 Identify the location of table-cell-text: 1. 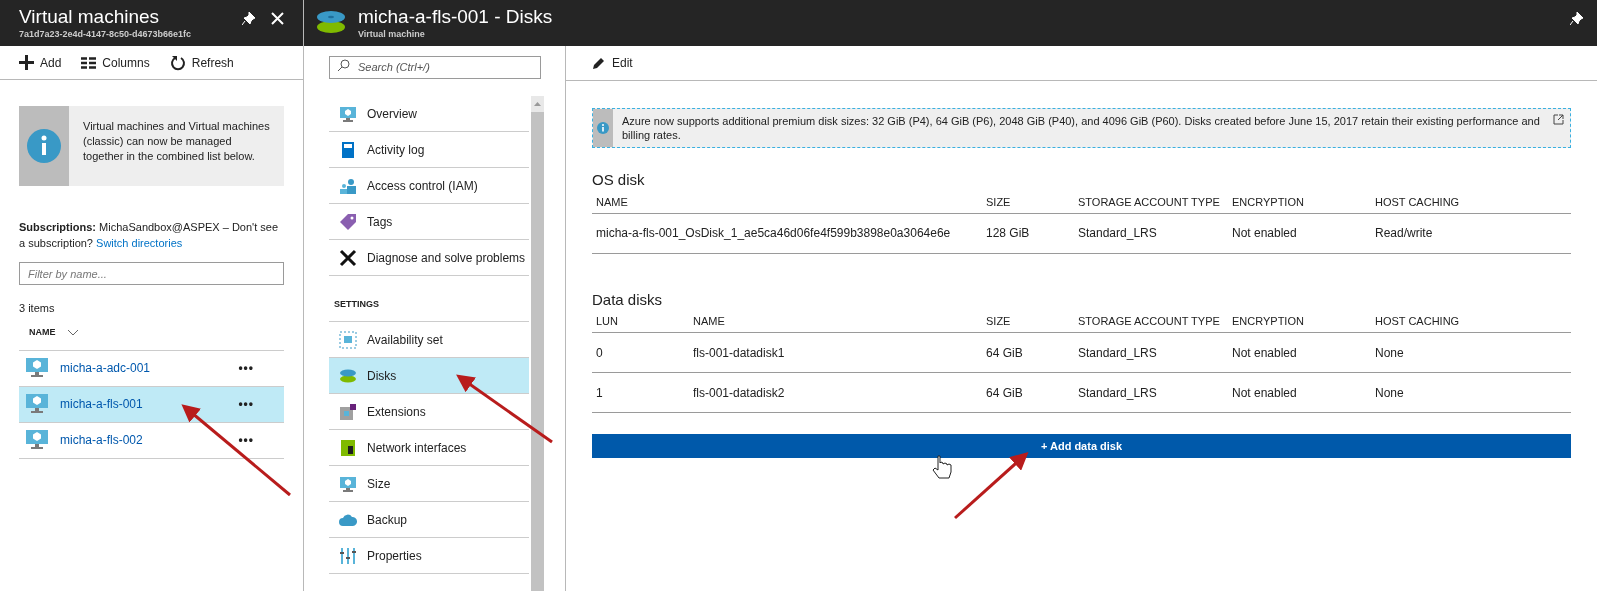
(600, 393).